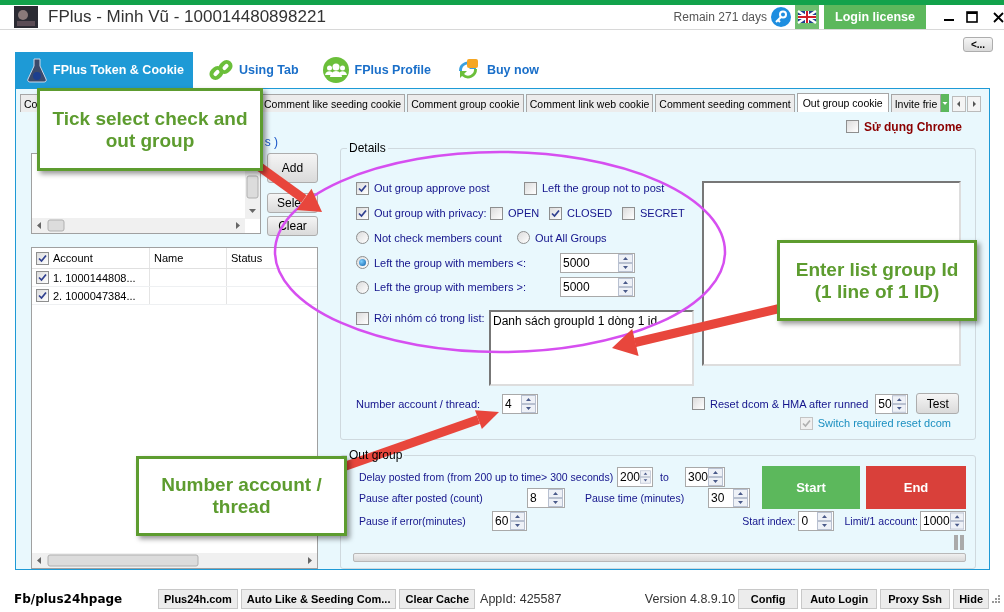 The image size is (1004, 612). What do you see at coordinates (884, 423) in the screenshot?
I see `option-label: Switch required reset dcom` at bounding box center [884, 423].